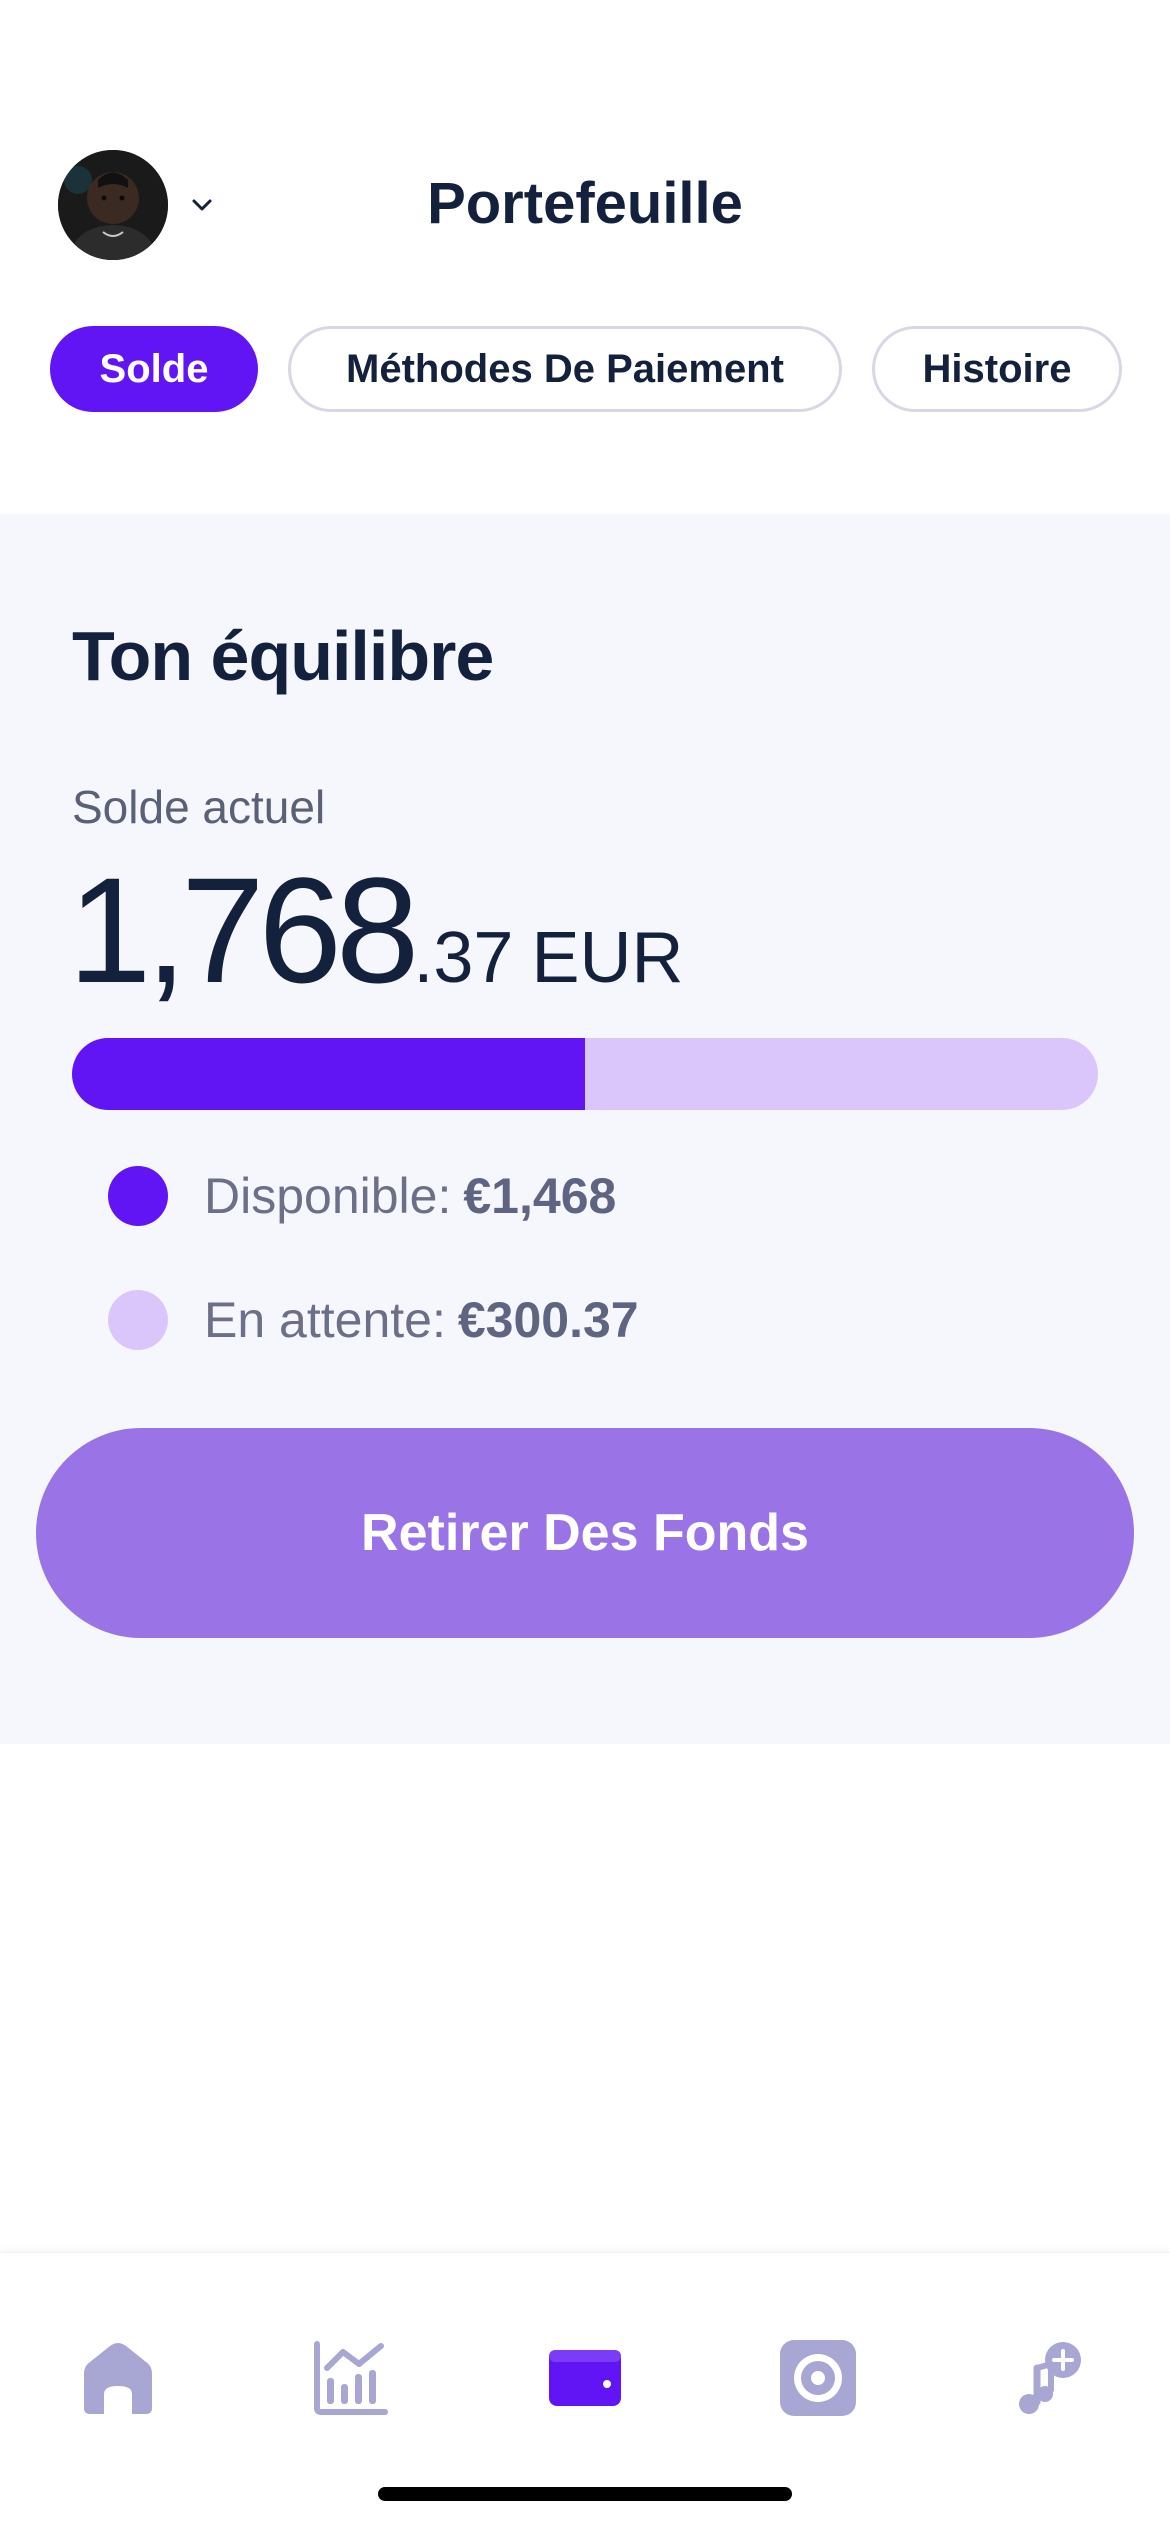 The width and height of the screenshot is (1170, 2532). Describe the element at coordinates (328, 1196) in the screenshot. I see `available-label: Disponible:` at that location.